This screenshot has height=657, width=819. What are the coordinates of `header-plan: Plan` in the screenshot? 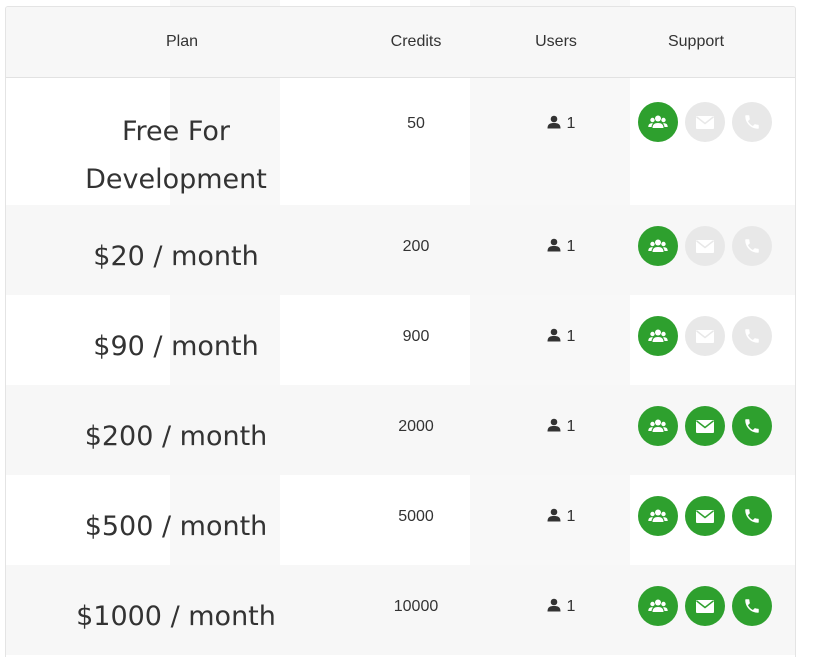 It's located at (182, 41).